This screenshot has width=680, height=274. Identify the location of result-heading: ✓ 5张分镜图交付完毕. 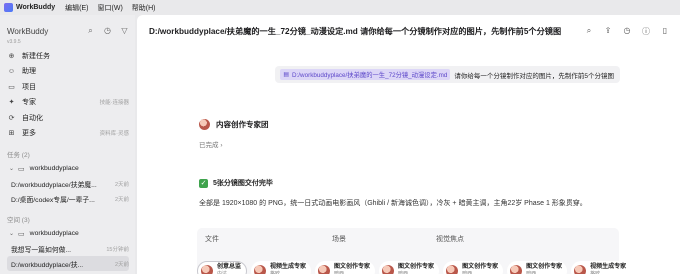
(236, 183).